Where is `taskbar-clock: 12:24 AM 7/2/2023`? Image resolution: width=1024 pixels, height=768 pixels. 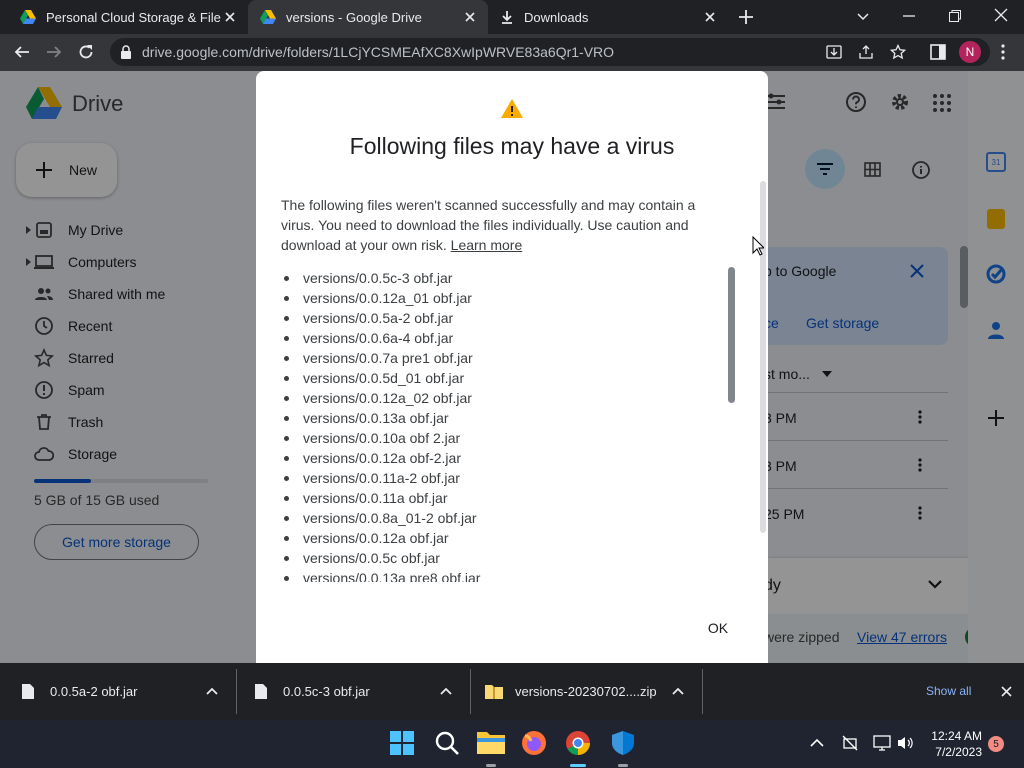
taskbar-clock: 12:24 AM 7/2/2023 is located at coordinates (956, 744).